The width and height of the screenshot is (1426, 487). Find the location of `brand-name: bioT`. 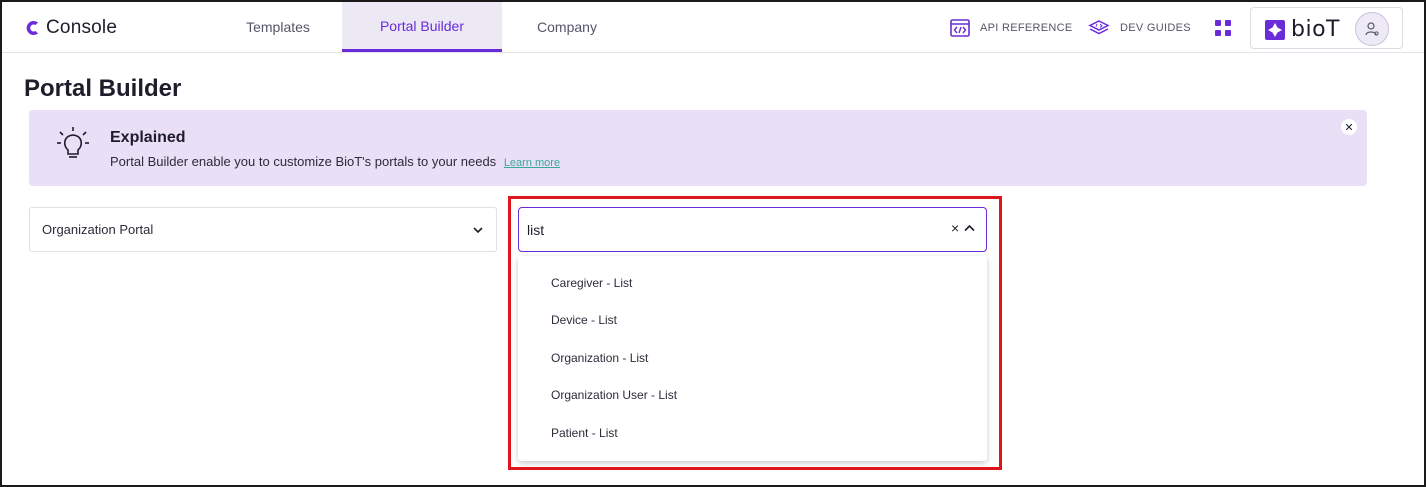

brand-name: bioT is located at coordinates (1315, 29).